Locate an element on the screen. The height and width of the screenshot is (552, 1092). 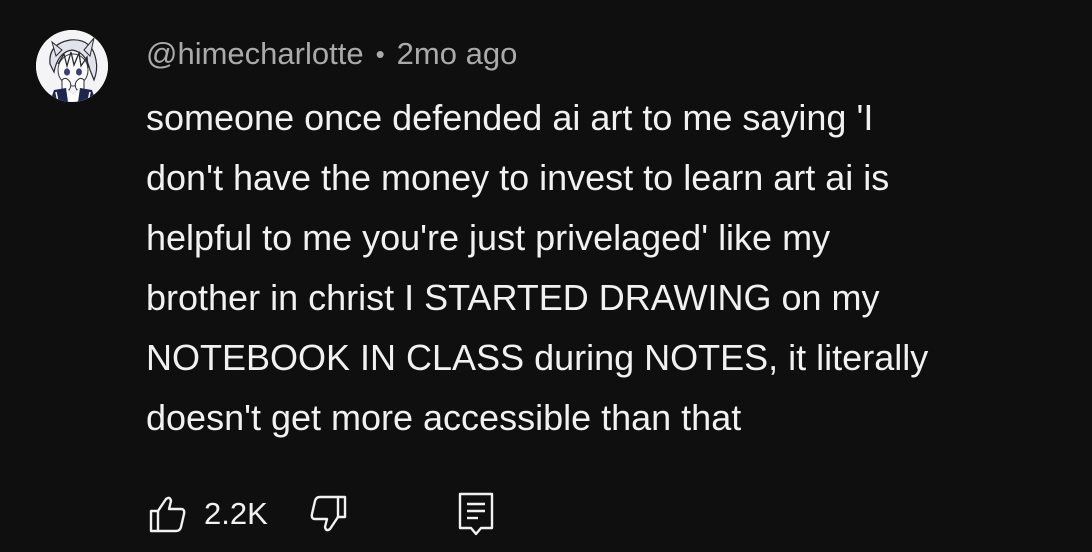
avatar-image is located at coordinates (72, 66).